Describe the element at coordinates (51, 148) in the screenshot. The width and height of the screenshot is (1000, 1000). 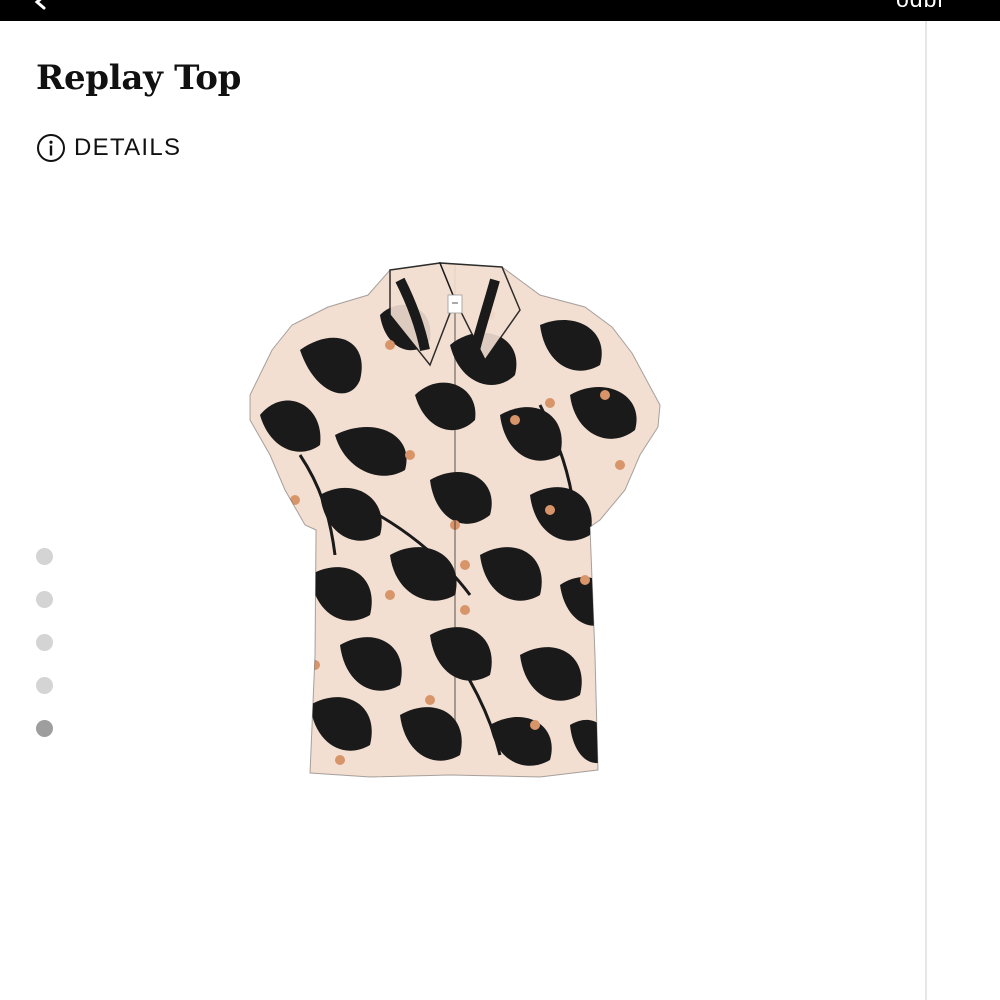
I see `info-circle-icon` at that location.